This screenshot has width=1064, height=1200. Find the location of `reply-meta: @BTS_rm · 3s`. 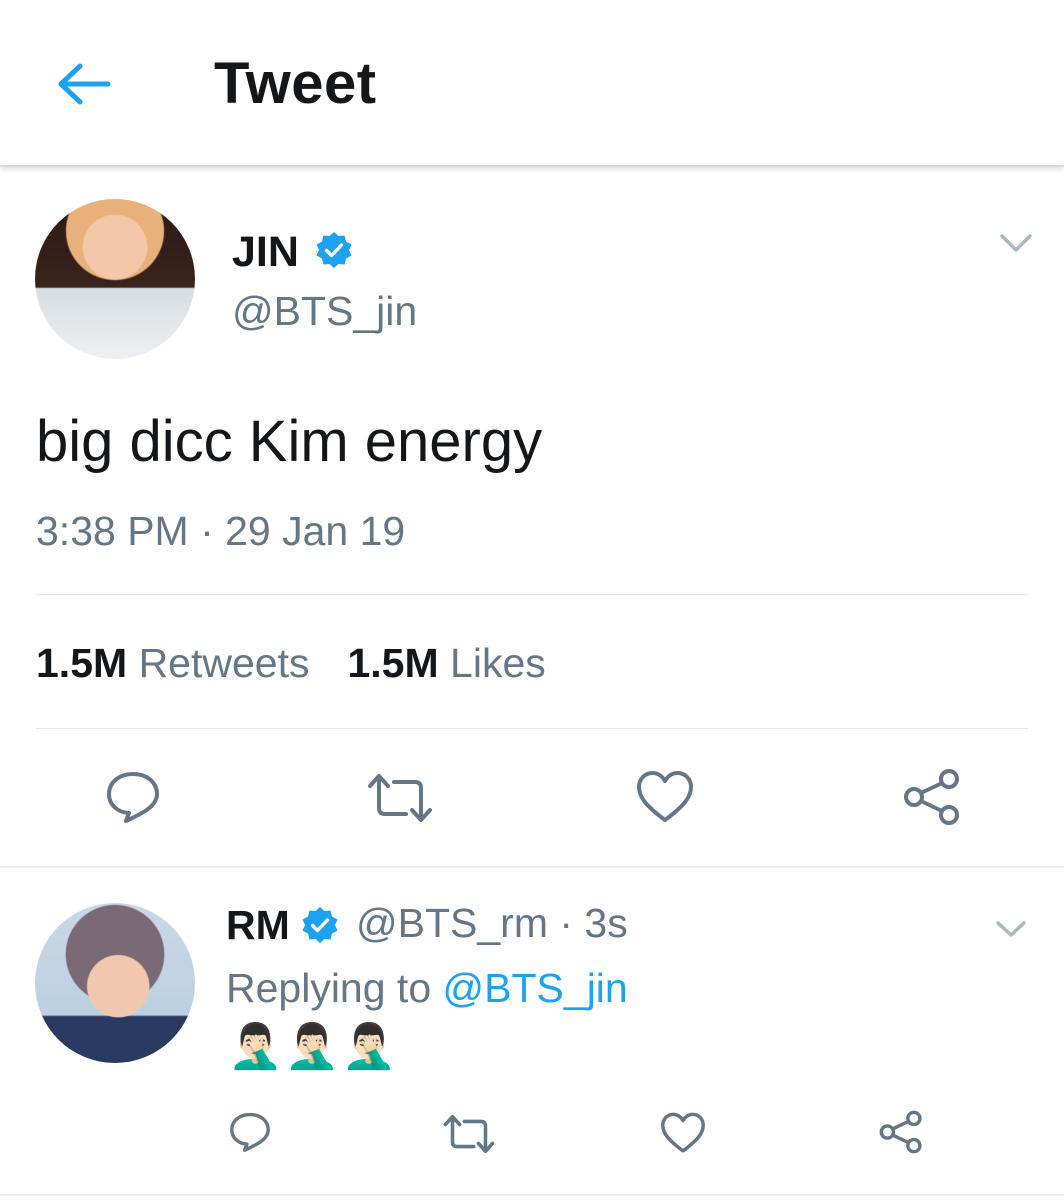

reply-meta: @BTS_rm · 3s is located at coordinates (492, 923).